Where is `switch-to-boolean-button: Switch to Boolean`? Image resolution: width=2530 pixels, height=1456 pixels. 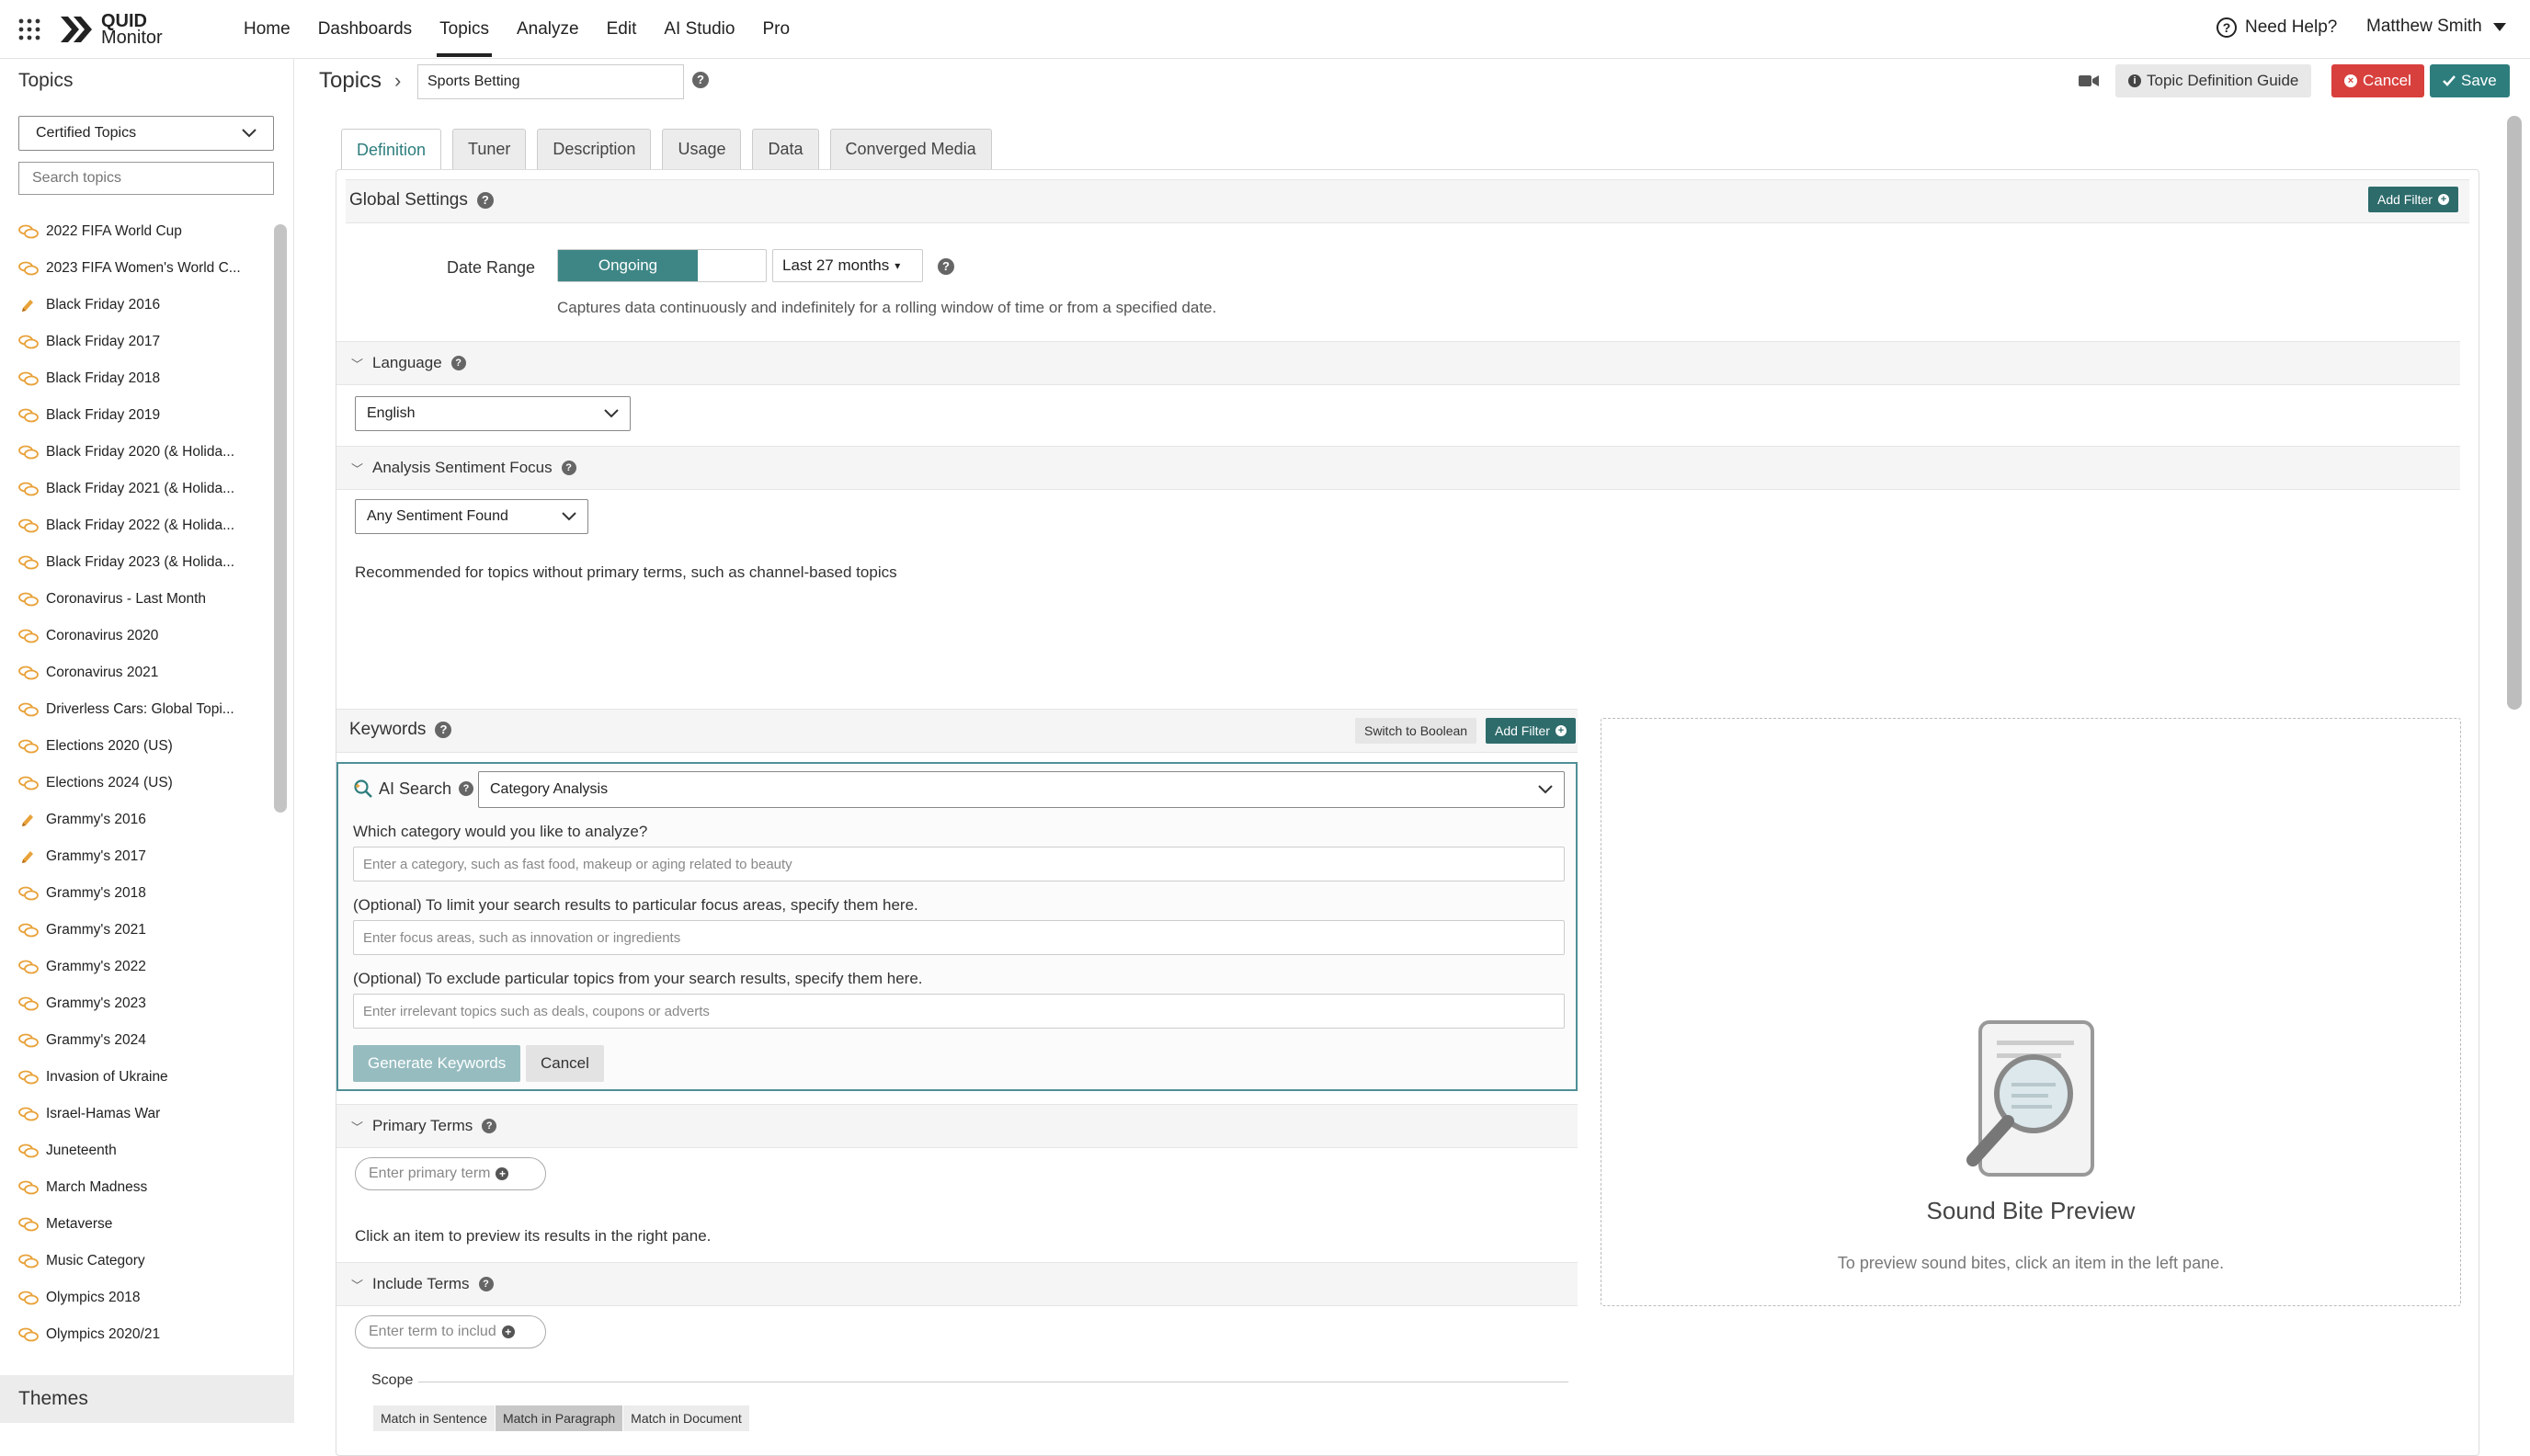
switch-to-boolean-button: Switch to Boolean is located at coordinates (1416, 731).